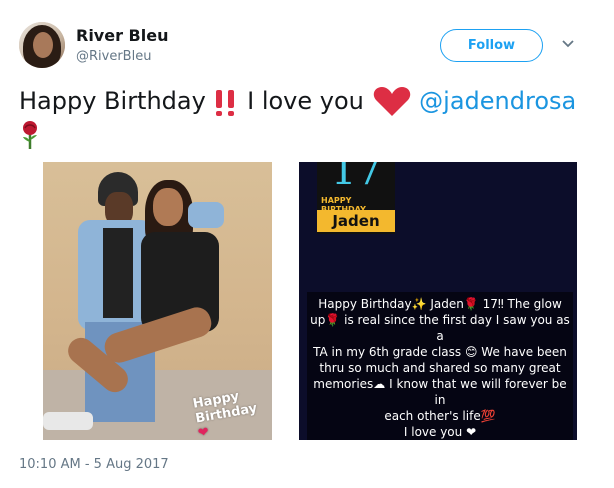 This screenshot has height=488, width=614. Describe the element at coordinates (440, 304) in the screenshot. I see `message-line: Happy Birthday✨ Jaden🌹 17‼ The glow` at that location.